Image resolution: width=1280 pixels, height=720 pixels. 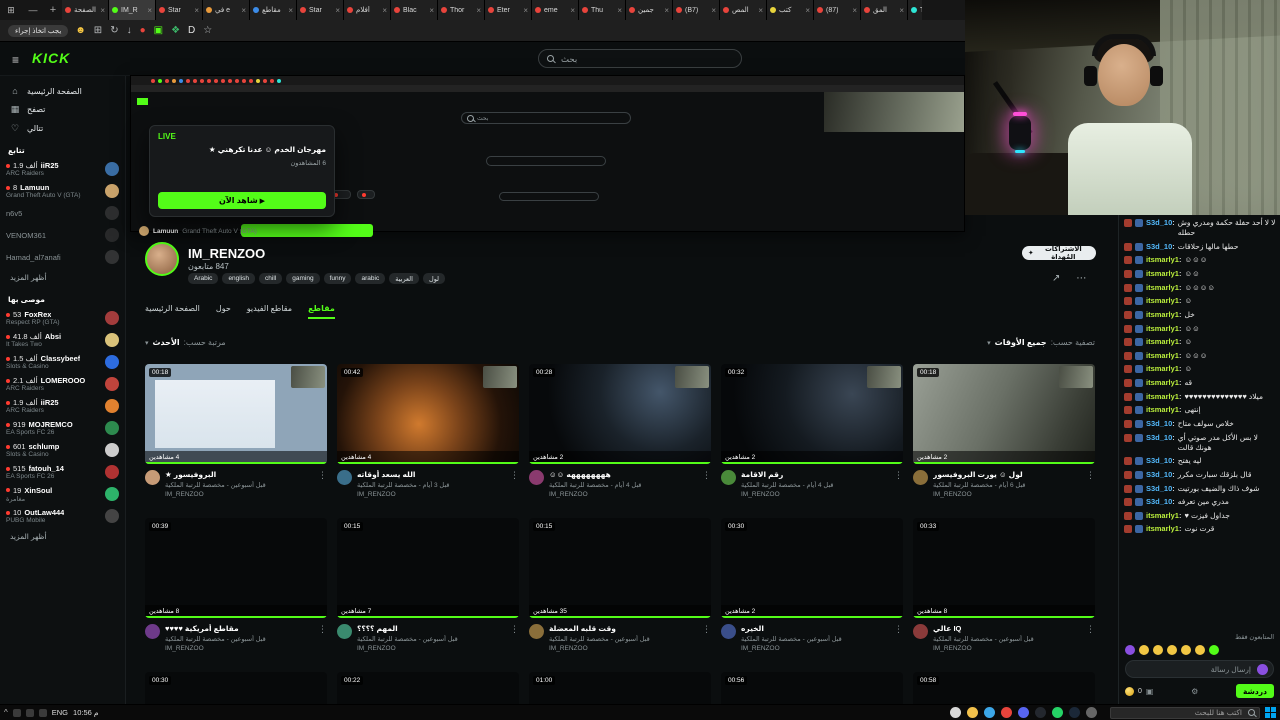 I want to click on new-tab-button: +, so click(x=53, y=10).